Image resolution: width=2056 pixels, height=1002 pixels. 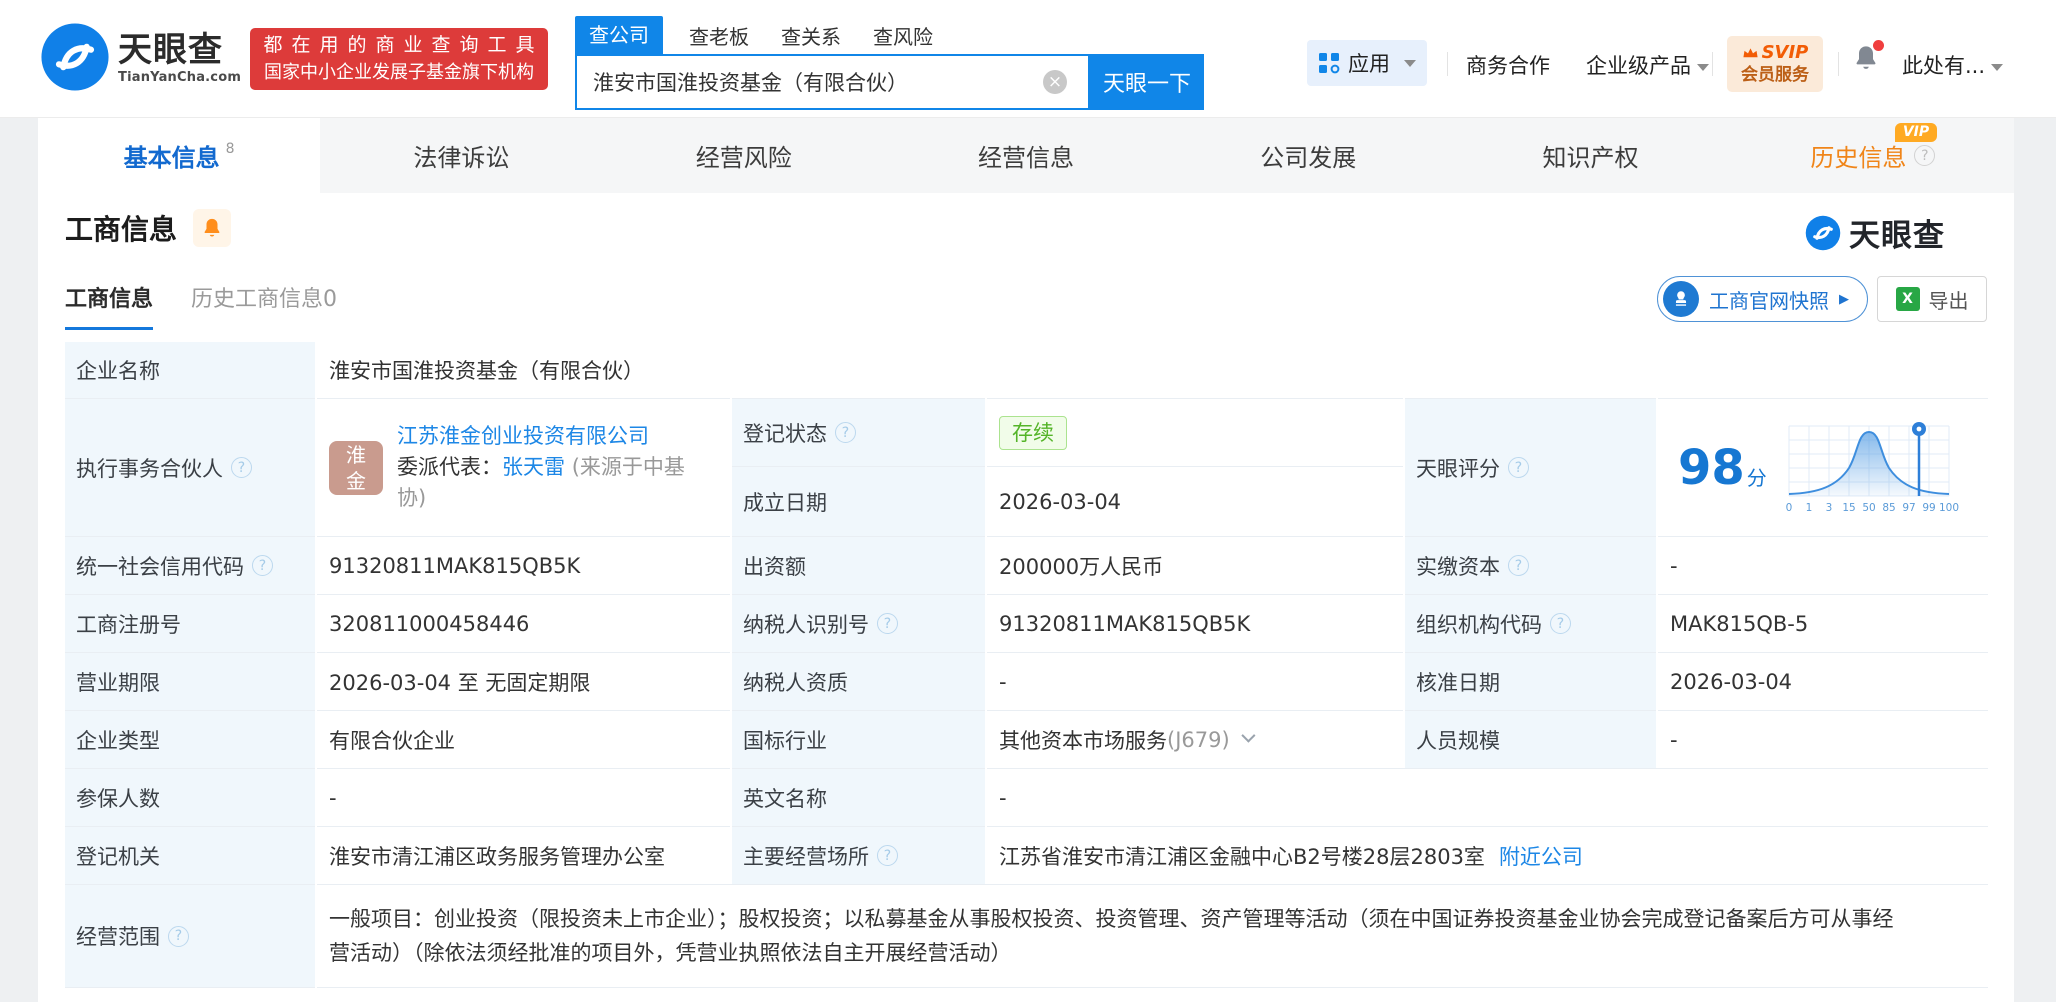 What do you see at coordinates (832, 82) in the screenshot?
I see `search-input` at bounding box center [832, 82].